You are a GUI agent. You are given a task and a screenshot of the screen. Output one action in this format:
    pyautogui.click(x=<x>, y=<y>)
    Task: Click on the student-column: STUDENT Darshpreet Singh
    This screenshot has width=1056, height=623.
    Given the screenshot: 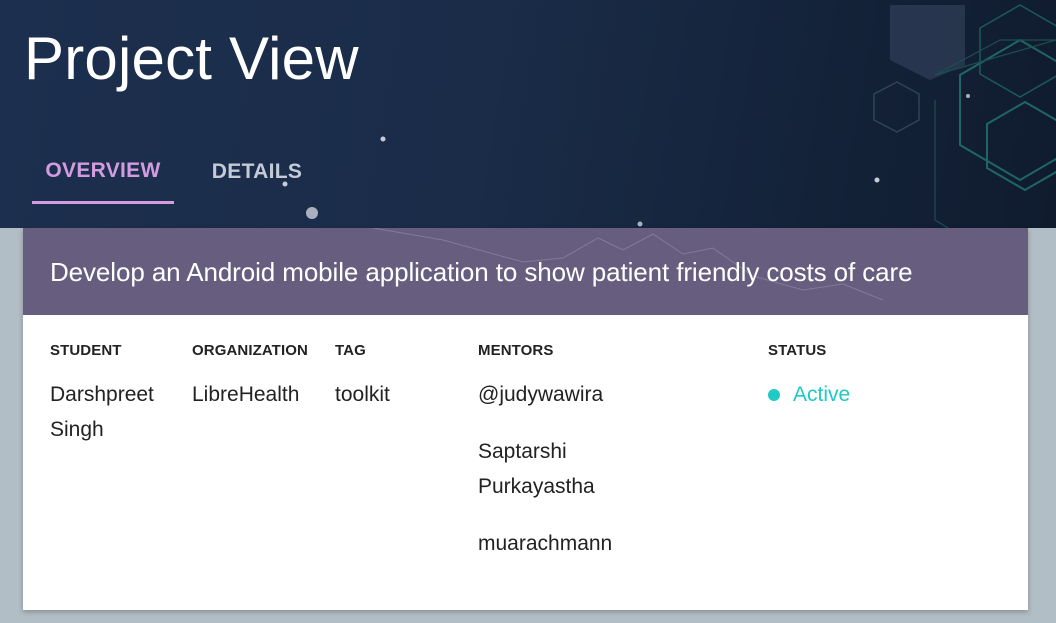 What is the action you would take?
    pyautogui.click(x=115, y=394)
    